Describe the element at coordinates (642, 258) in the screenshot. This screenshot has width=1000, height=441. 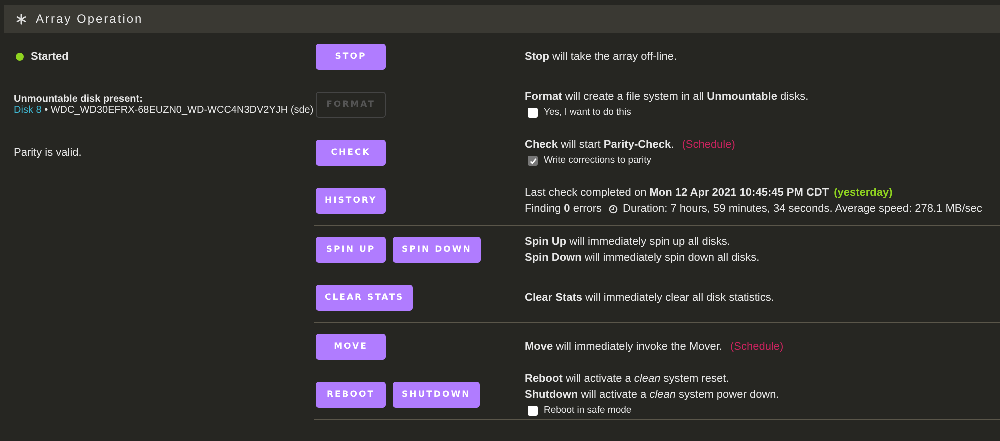
I see `description-text: Spin Down will immediately spin down all disks.` at that location.